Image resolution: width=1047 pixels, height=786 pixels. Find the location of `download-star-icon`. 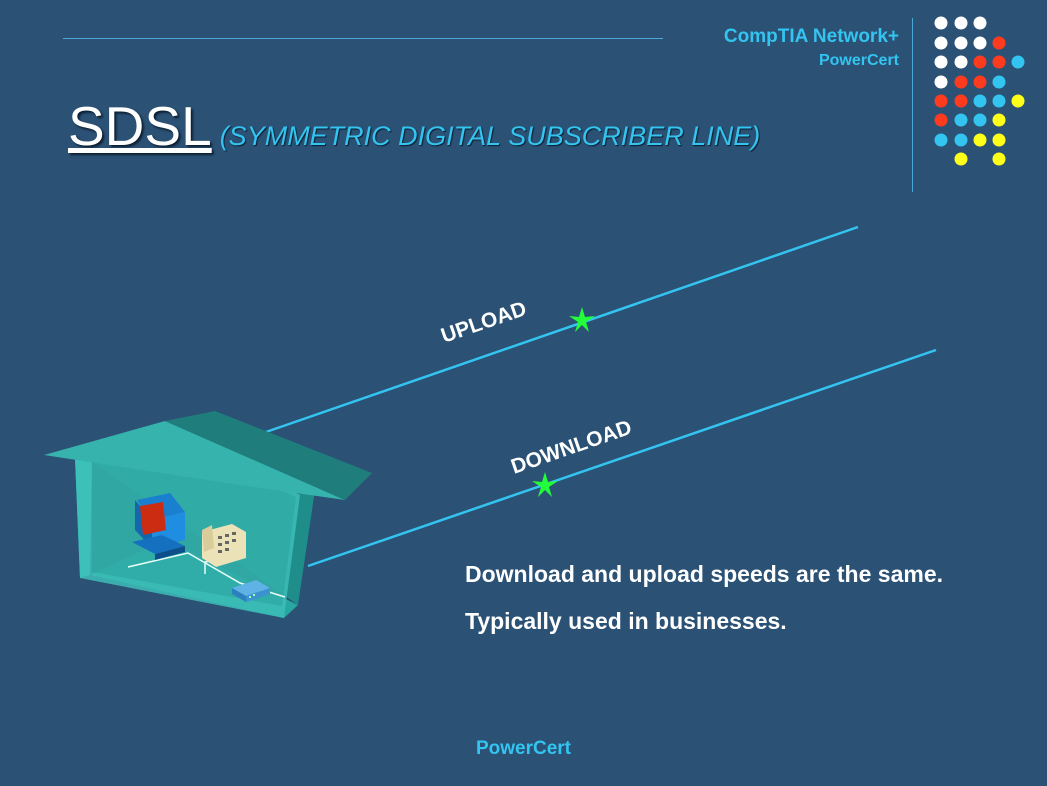

download-star-icon is located at coordinates (545, 484).